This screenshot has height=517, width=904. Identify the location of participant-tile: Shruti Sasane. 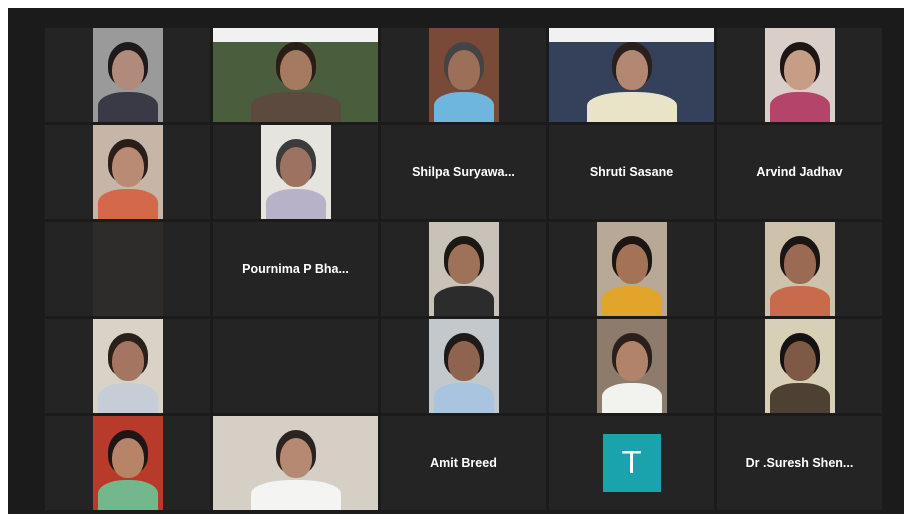
(631, 172).